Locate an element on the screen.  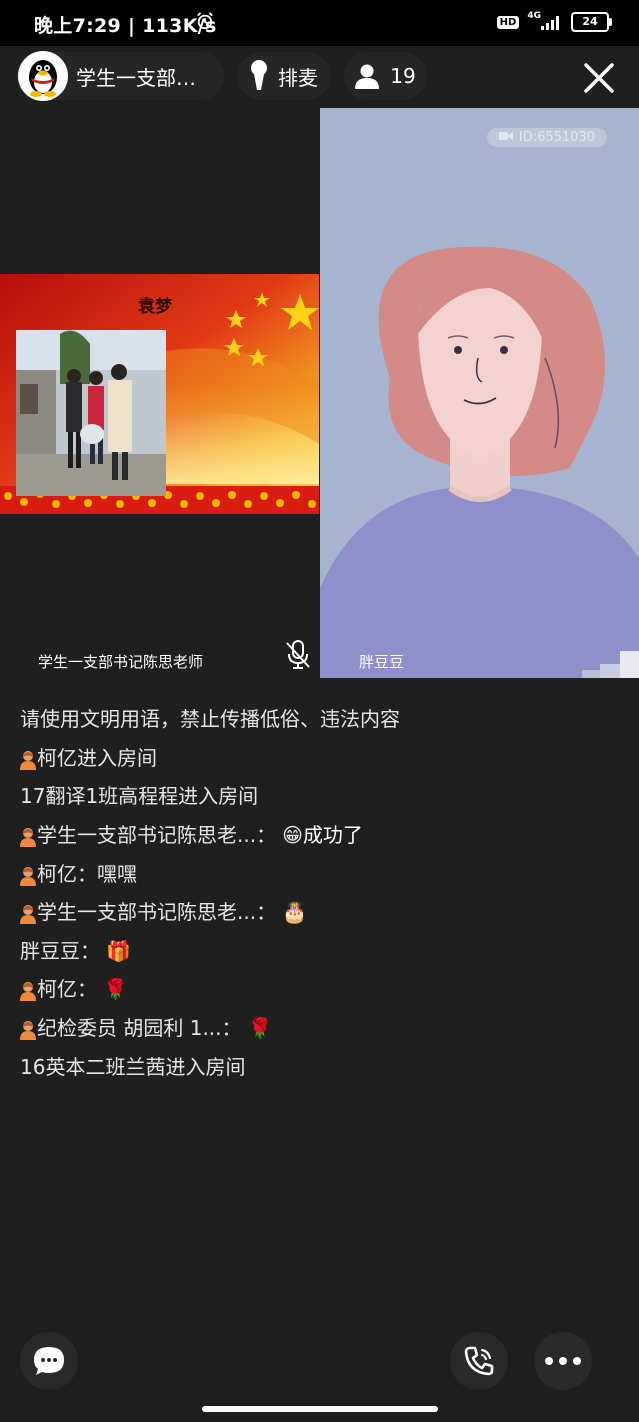
voice-call-button is located at coordinates (479, 1361).